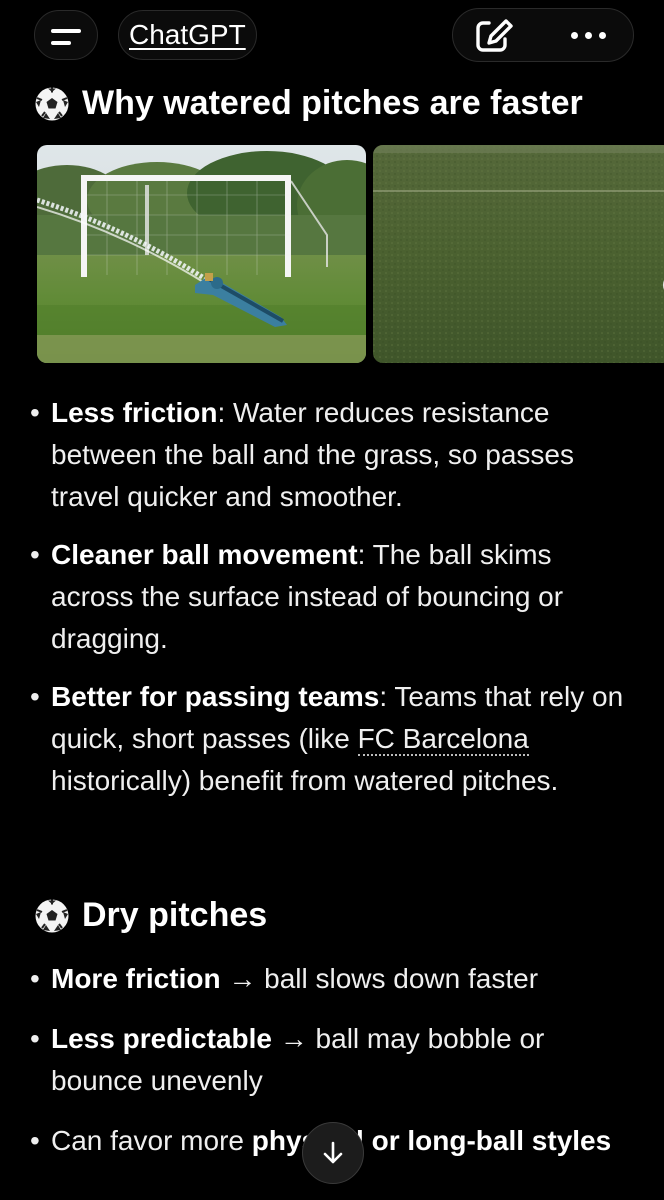  I want to click on section-heading: Why watered pitches are faster, so click(308, 103).